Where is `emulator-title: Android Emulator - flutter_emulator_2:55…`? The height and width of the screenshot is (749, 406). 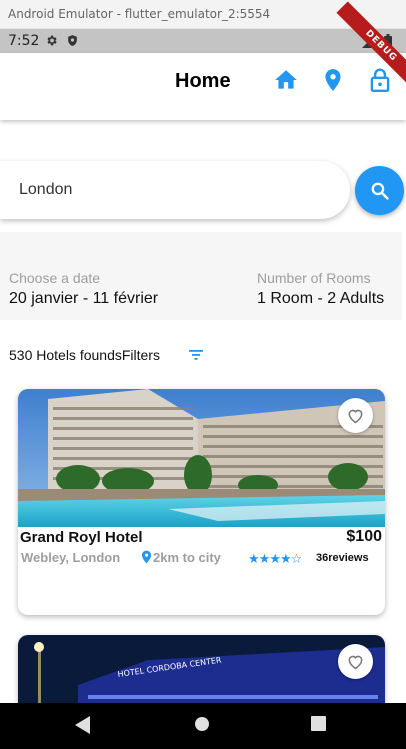 emulator-title: Android Emulator - flutter_emulator_2:55… is located at coordinates (139, 14).